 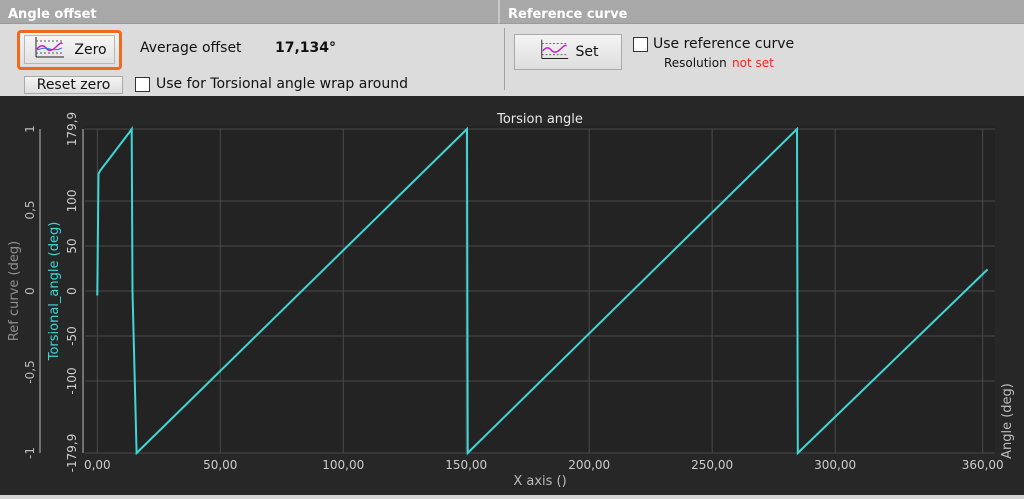 I want to click on reference-curve-header: Reference curve, so click(x=761, y=12).